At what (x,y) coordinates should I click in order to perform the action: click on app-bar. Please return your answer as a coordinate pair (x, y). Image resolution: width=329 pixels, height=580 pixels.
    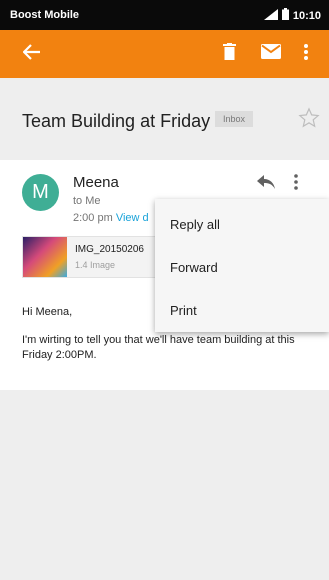
    Looking at the image, I should click on (164, 54).